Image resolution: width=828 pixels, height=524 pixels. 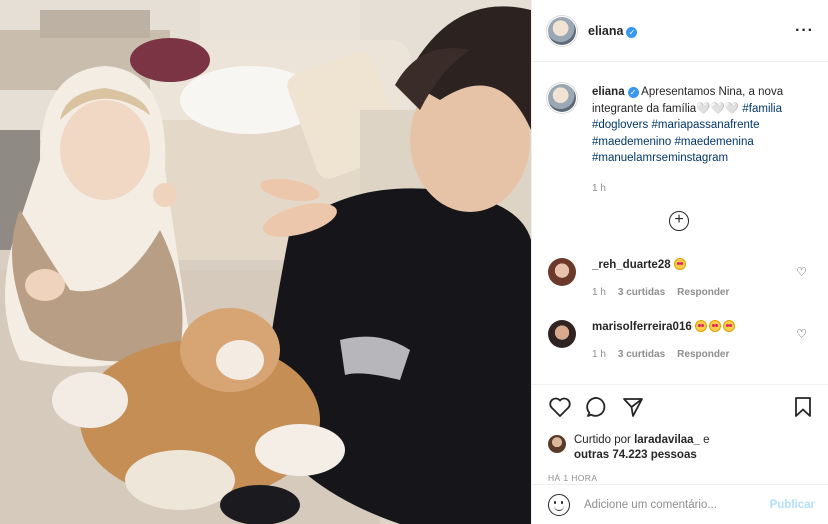 I want to click on liker-avatar, so click(x=557, y=444).